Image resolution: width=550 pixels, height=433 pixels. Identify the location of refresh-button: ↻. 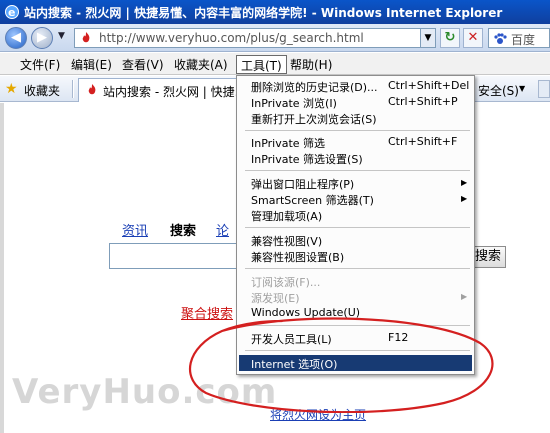
(450, 38).